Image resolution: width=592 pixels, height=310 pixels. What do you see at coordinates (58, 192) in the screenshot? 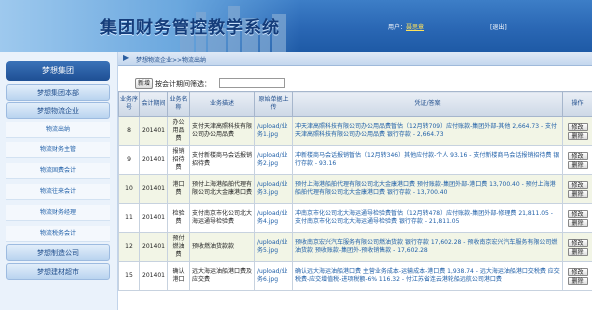
I see `sidebar-item-logistics-receivables: 物流往来会计` at bounding box center [58, 192].